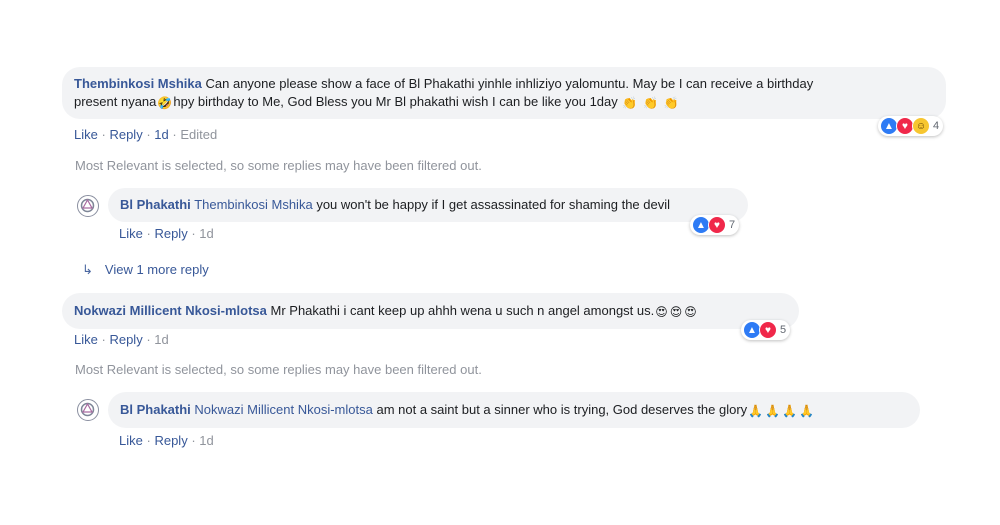  I want to click on comment-author: Thembinkosi Mshika, so click(138, 83).